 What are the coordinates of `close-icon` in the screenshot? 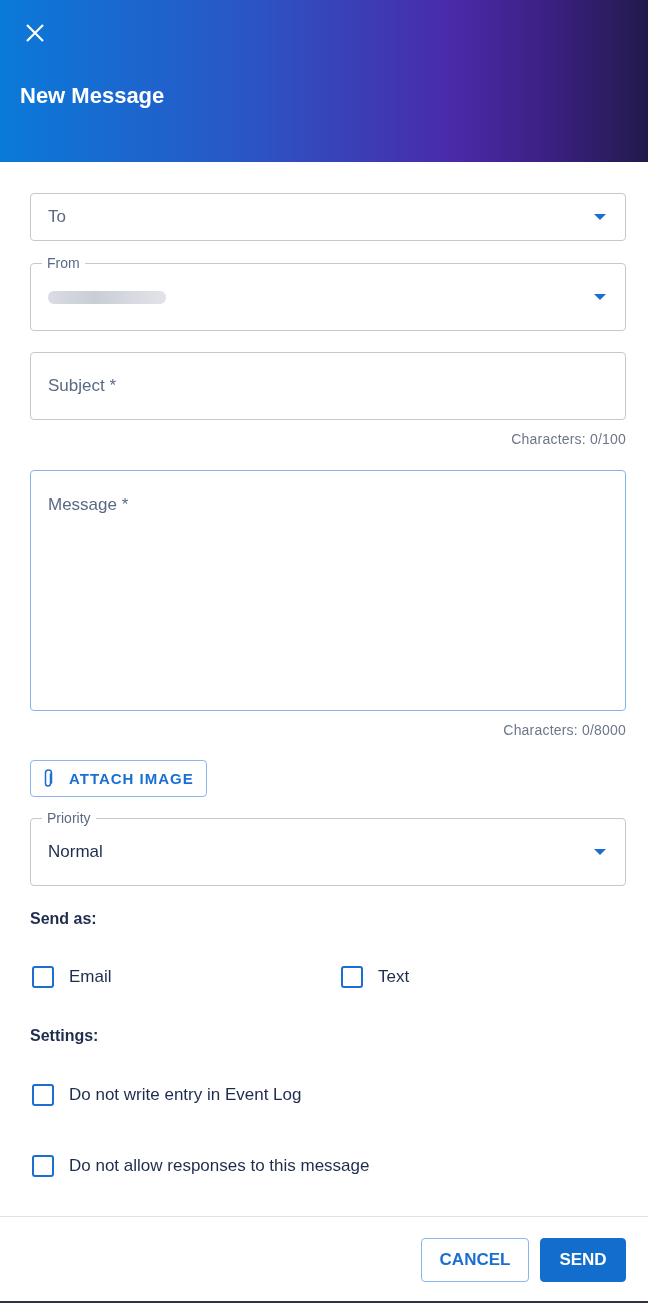 It's located at (35, 33).